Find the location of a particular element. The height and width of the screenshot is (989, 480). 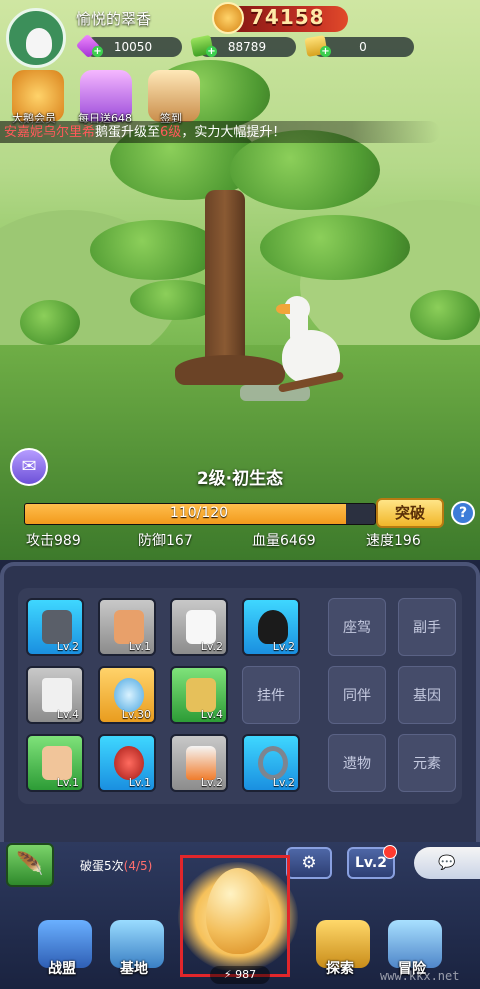

chainsaw-icon is located at coordinates (57, 627).